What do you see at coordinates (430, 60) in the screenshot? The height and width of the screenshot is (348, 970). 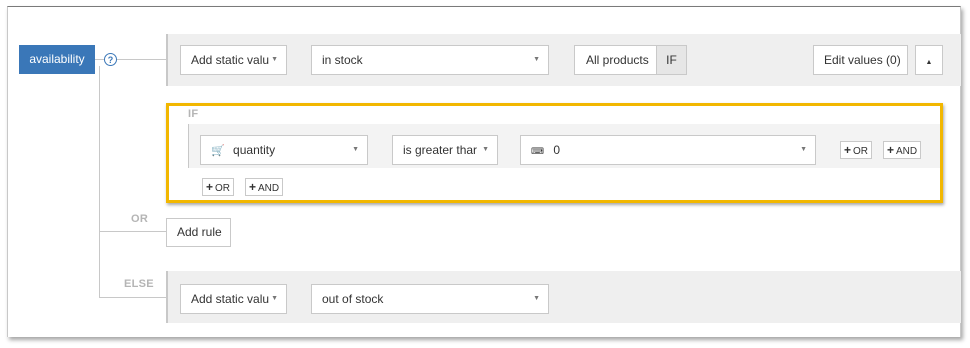 I see `value-input: in stock ▼` at bounding box center [430, 60].